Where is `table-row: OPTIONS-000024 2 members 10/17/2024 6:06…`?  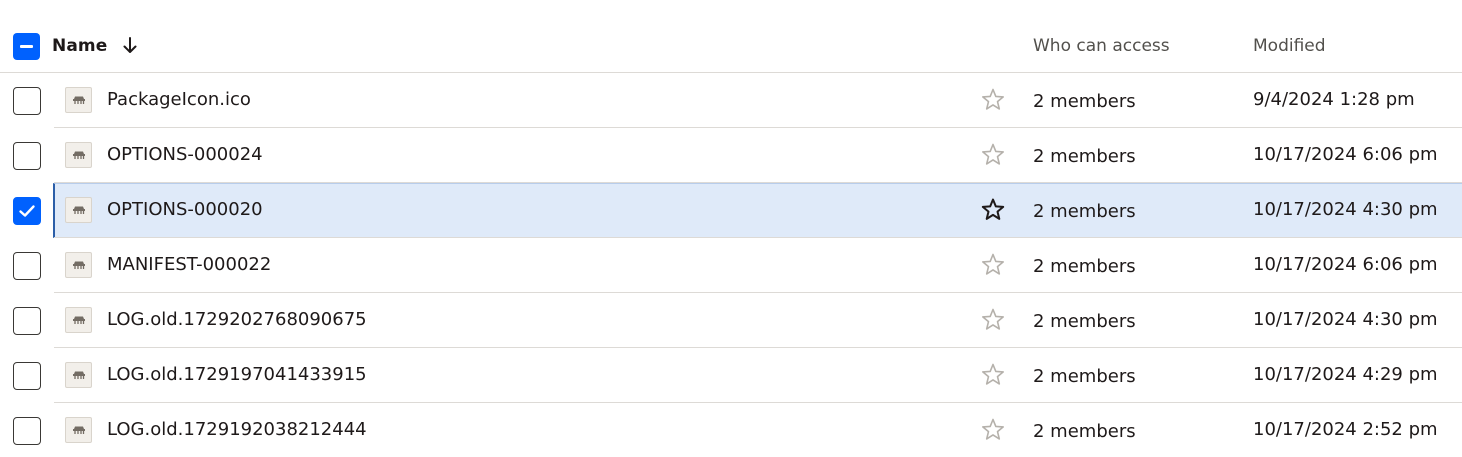
table-row: OPTIONS-000024 2 members 10/17/2024 6:06… is located at coordinates (731, 155).